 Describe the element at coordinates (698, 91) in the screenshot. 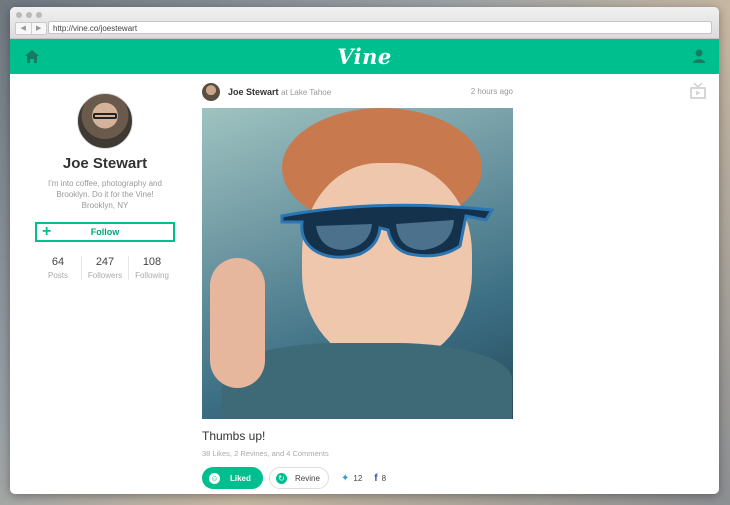

I see `tv-icon` at that location.